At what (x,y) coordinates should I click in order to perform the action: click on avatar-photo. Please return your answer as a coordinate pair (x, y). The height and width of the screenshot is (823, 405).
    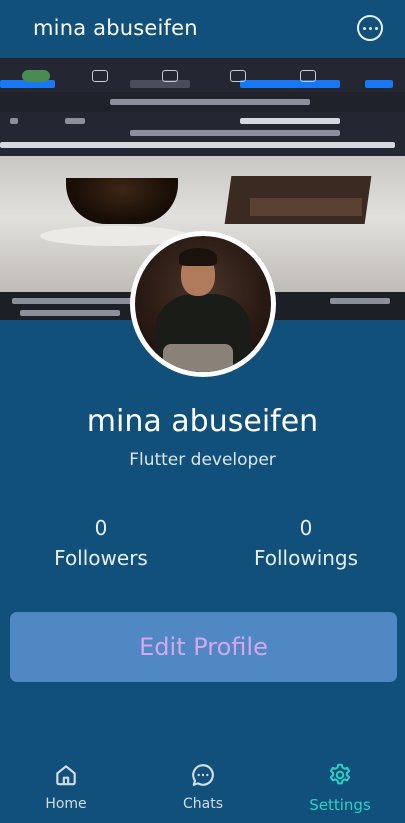
    Looking at the image, I should click on (203, 304).